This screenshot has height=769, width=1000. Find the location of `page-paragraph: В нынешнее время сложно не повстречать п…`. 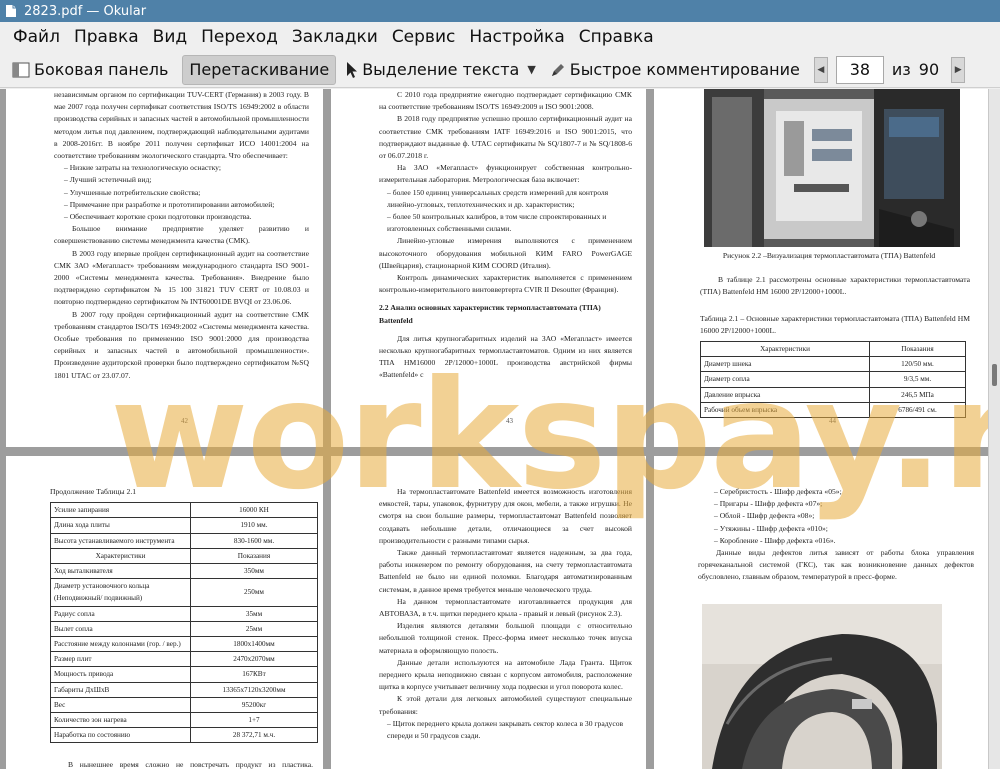

page-paragraph: В нынешнее время сложно не повстречать п… is located at coordinates (190, 764).